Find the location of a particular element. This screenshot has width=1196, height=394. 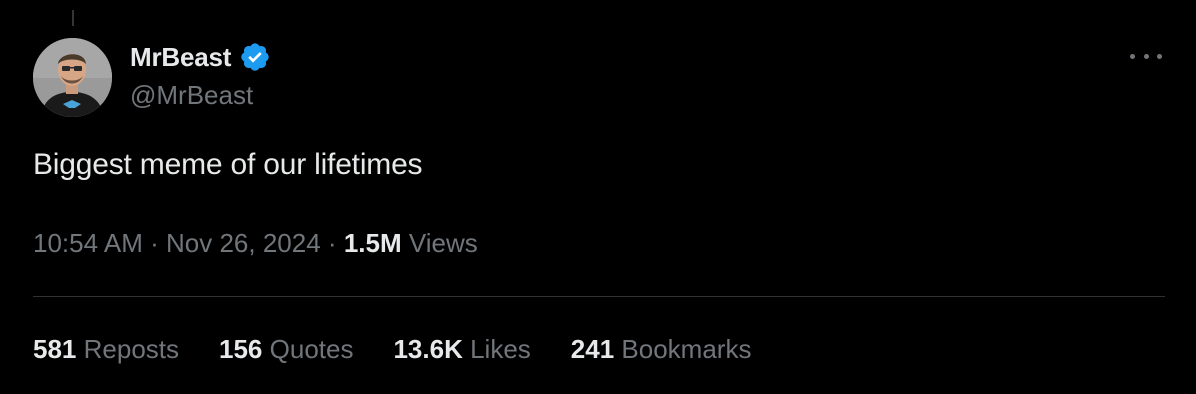

stat-label: Likes is located at coordinates (500, 349).